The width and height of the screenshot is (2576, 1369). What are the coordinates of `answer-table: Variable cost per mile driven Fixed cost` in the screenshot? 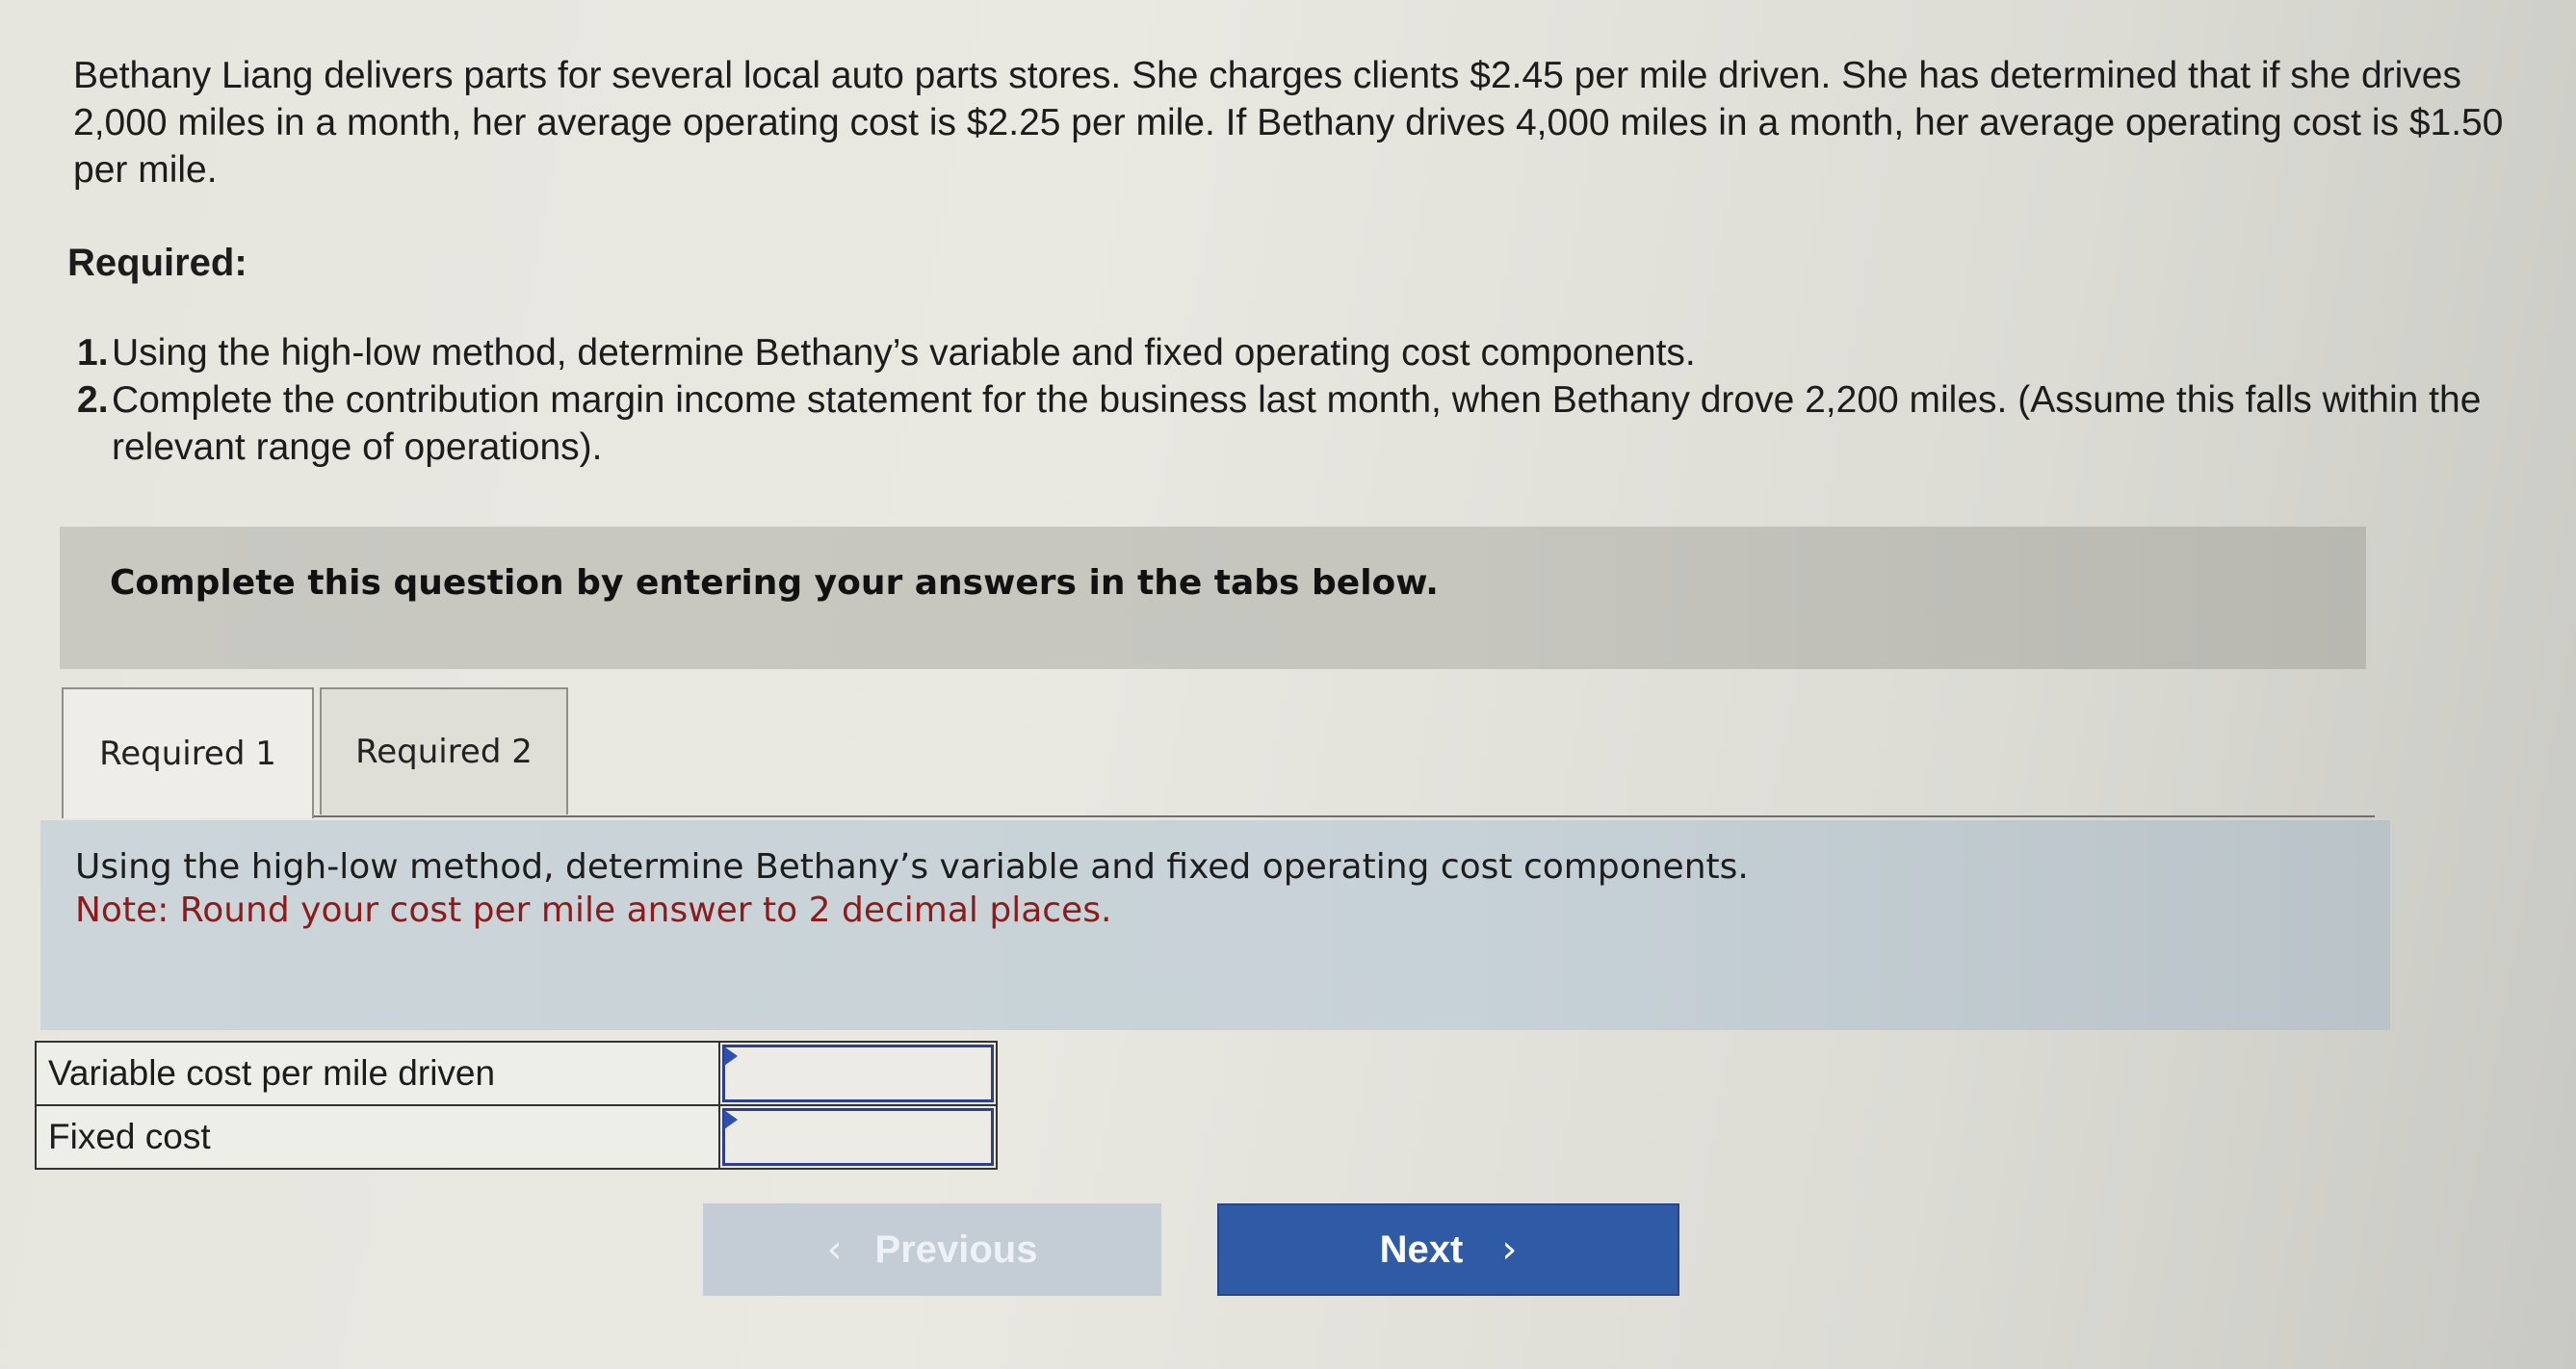 It's located at (516, 1105).